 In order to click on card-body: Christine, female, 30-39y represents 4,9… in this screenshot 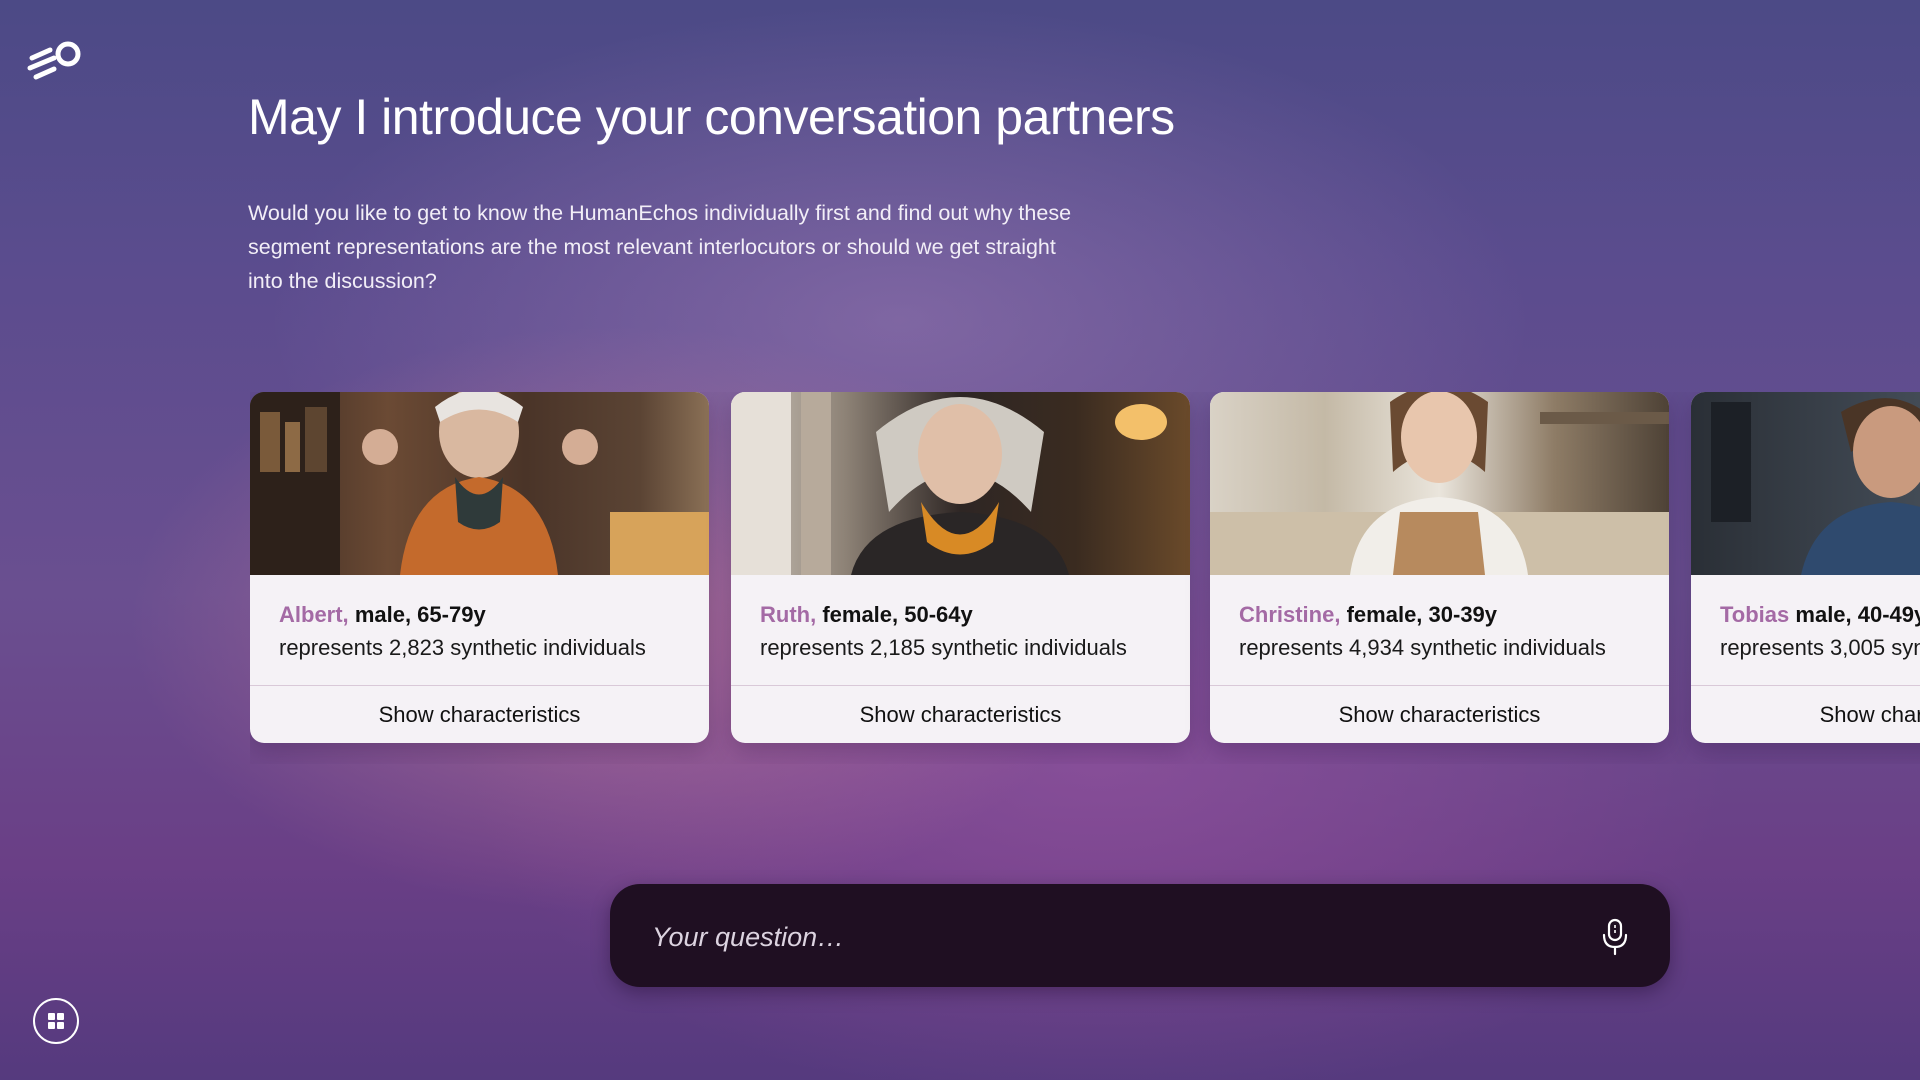, I will do `click(1439, 630)`.